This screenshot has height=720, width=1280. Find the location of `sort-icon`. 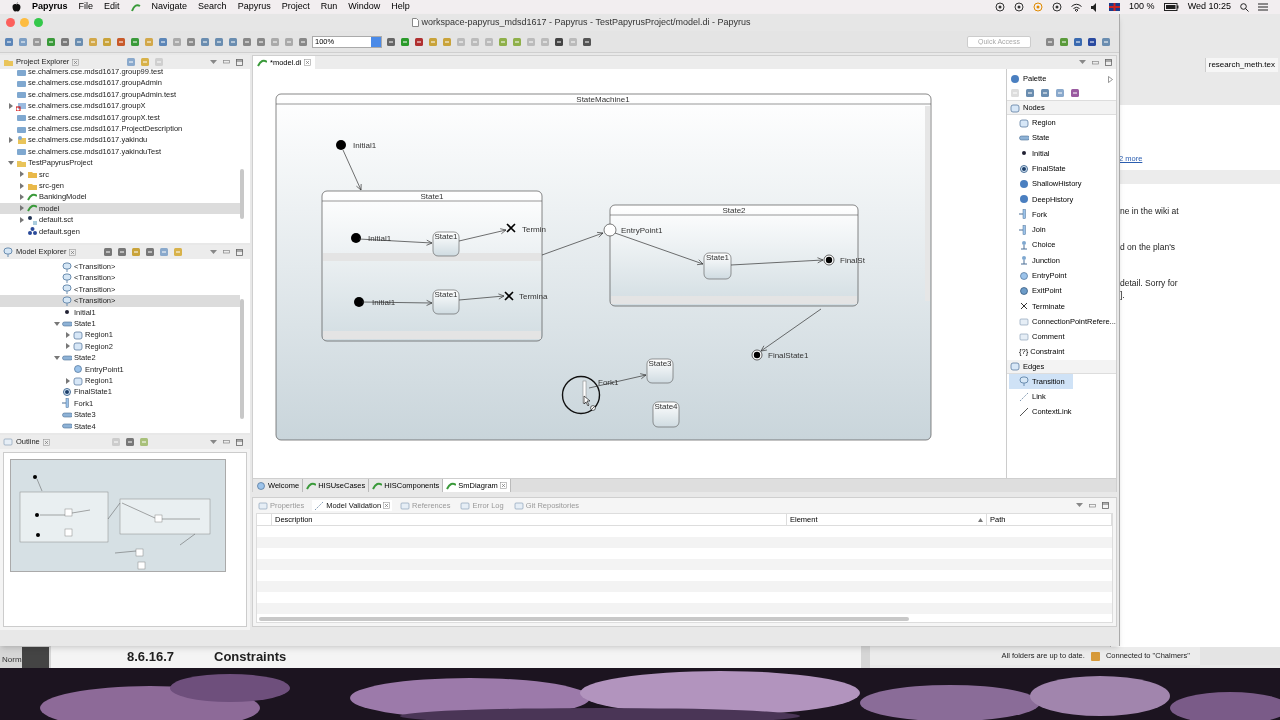

sort-icon is located at coordinates (980, 519).